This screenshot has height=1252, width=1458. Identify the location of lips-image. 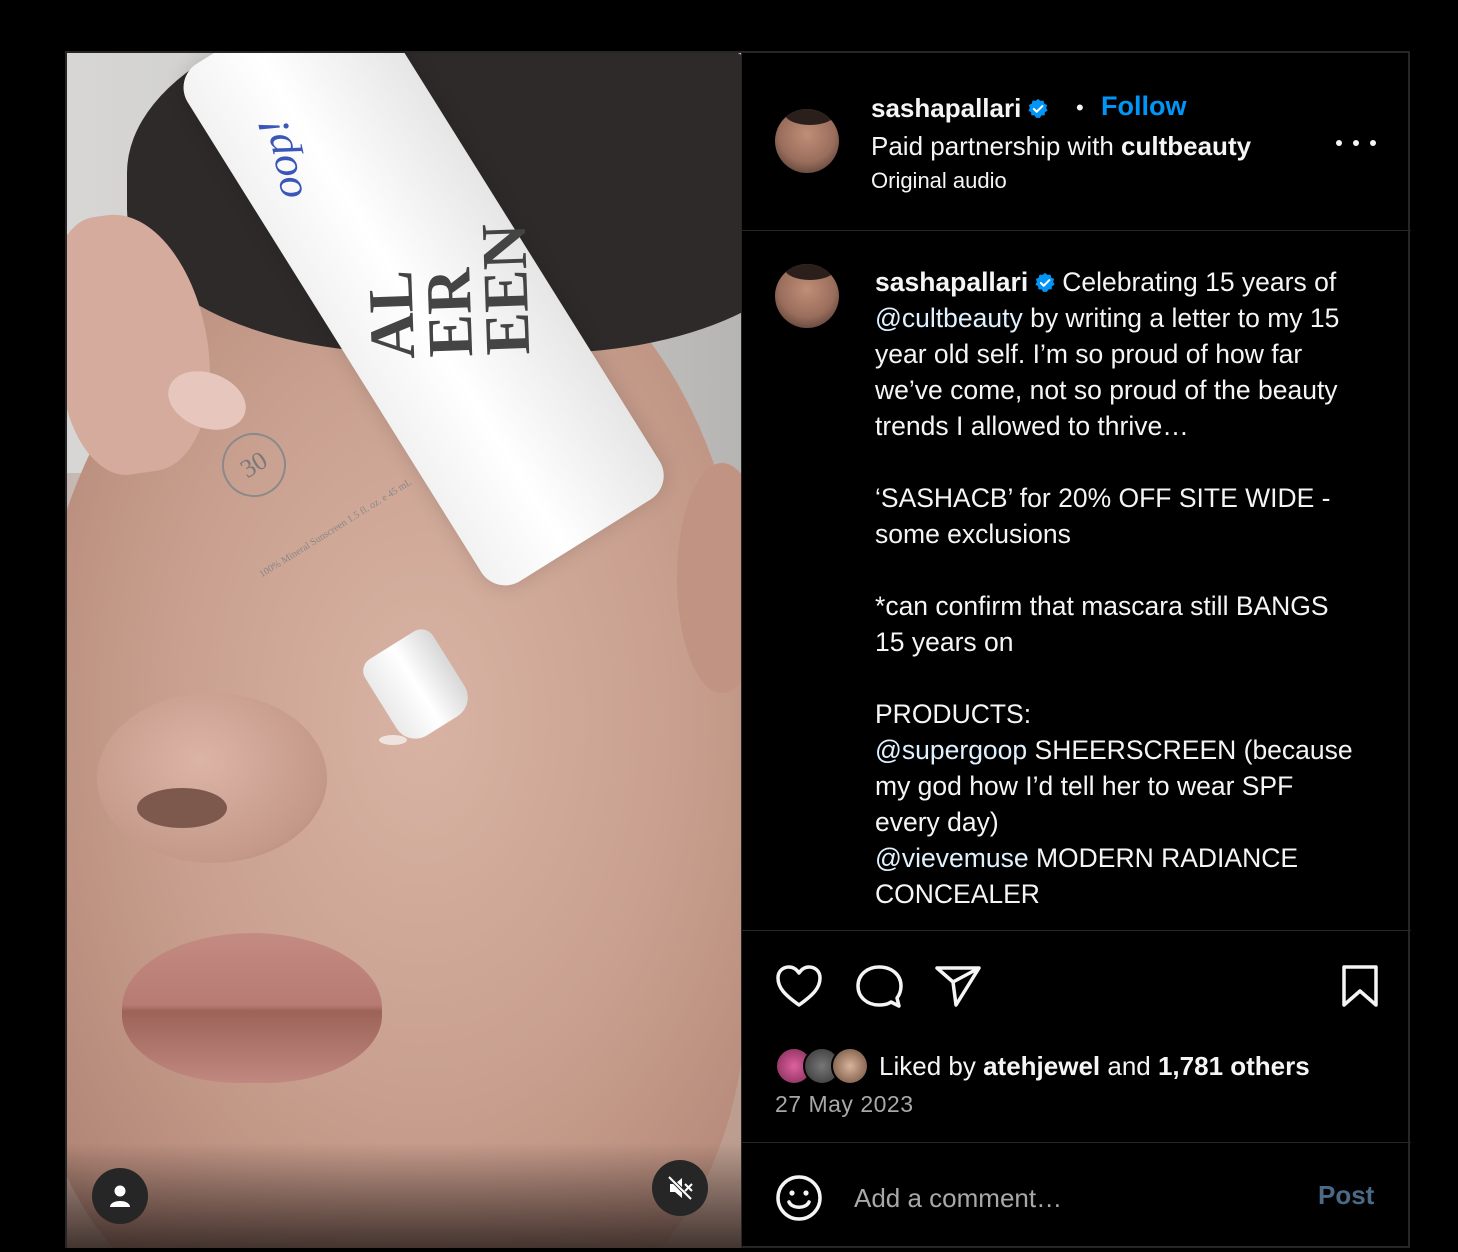
(252, 1008).